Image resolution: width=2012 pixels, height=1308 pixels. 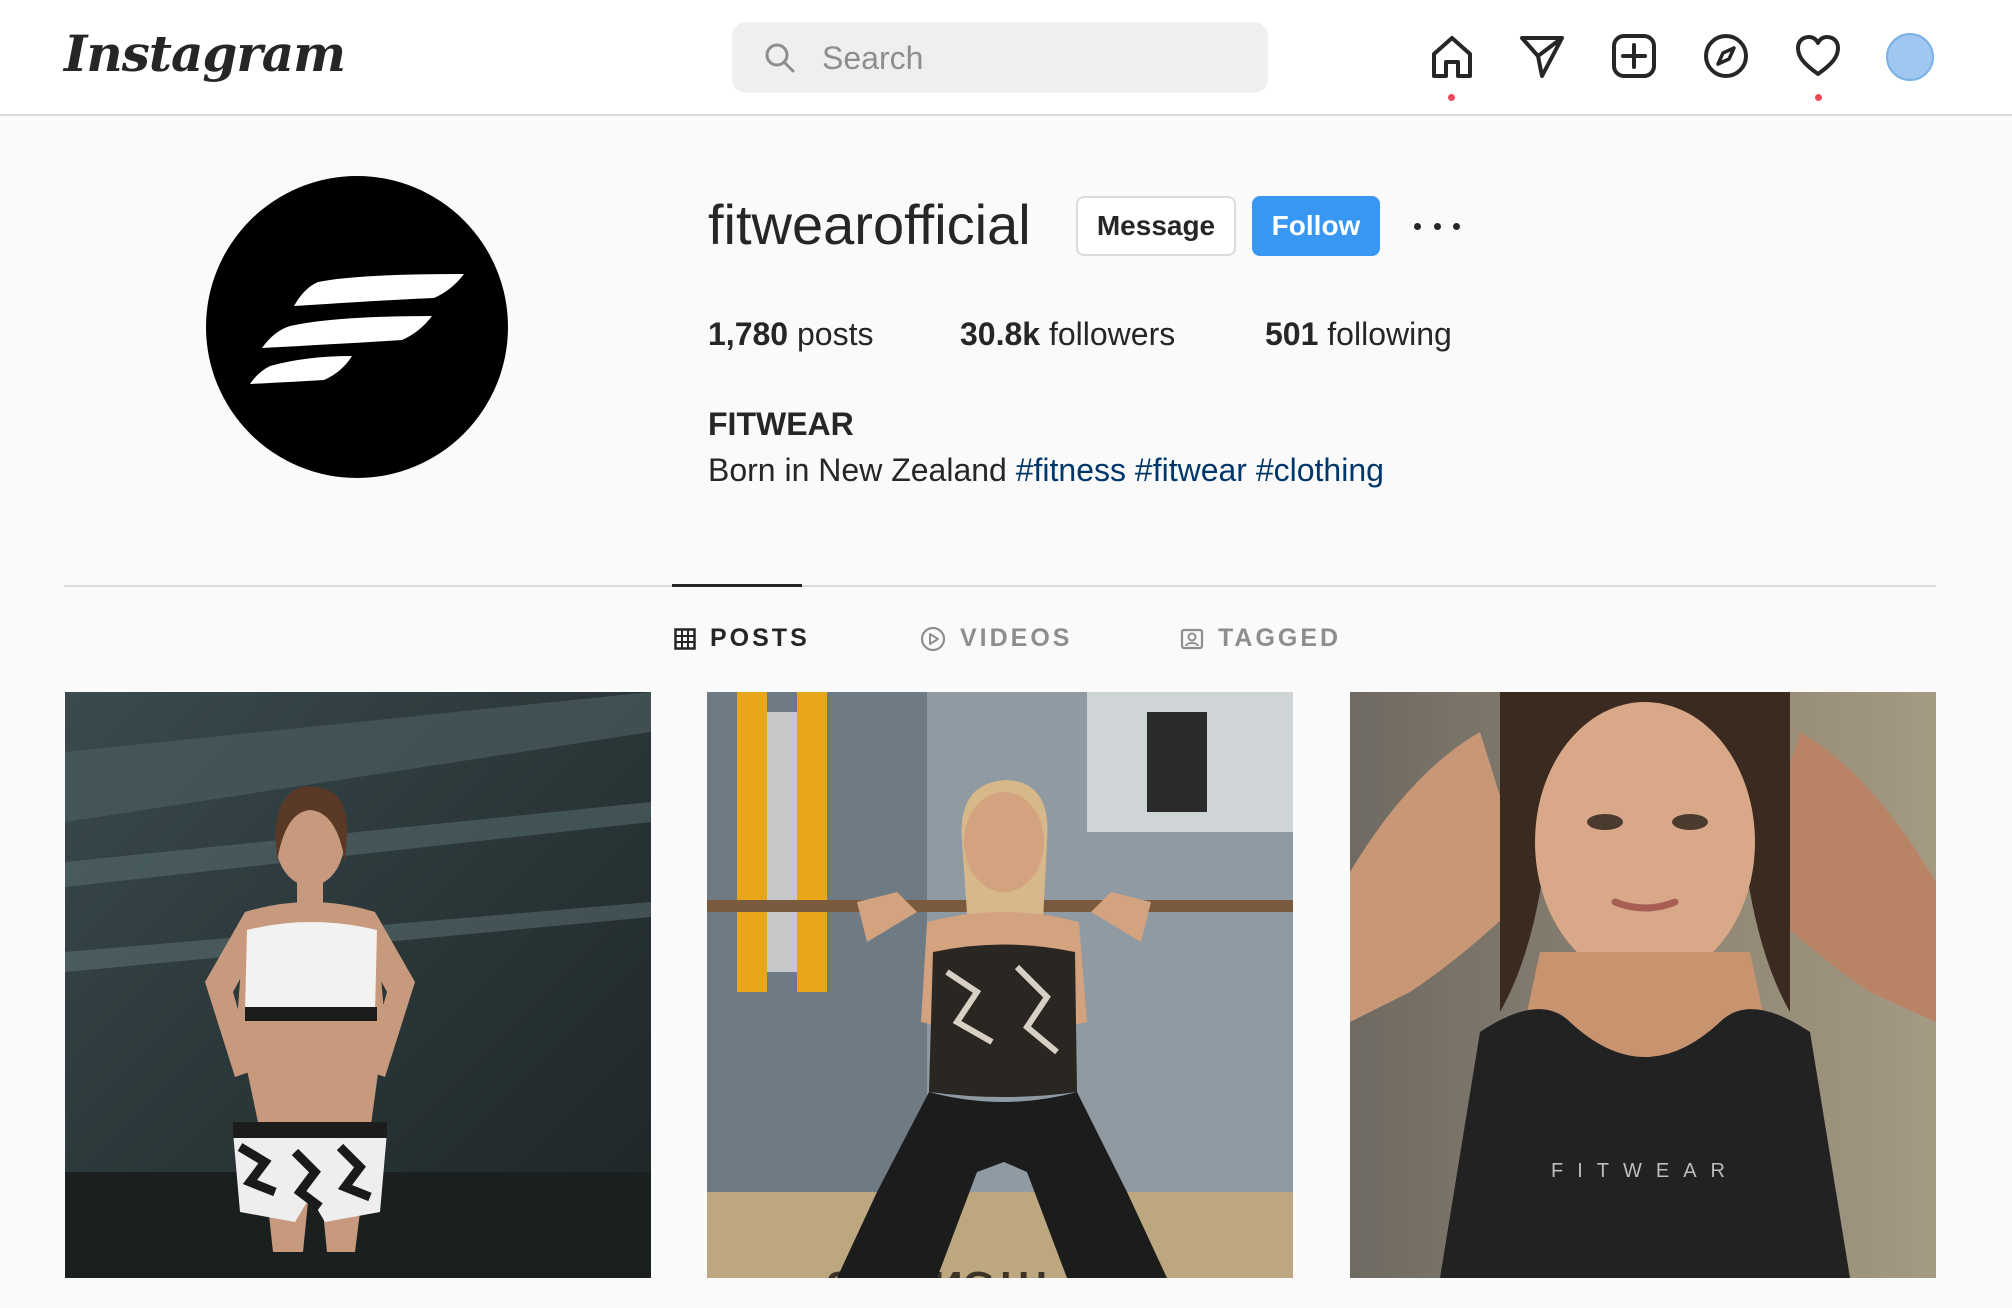 What do you see at coordinates (1032, 58) in the screenshot?
I see `search-input` at bounding box center [1032, 58].